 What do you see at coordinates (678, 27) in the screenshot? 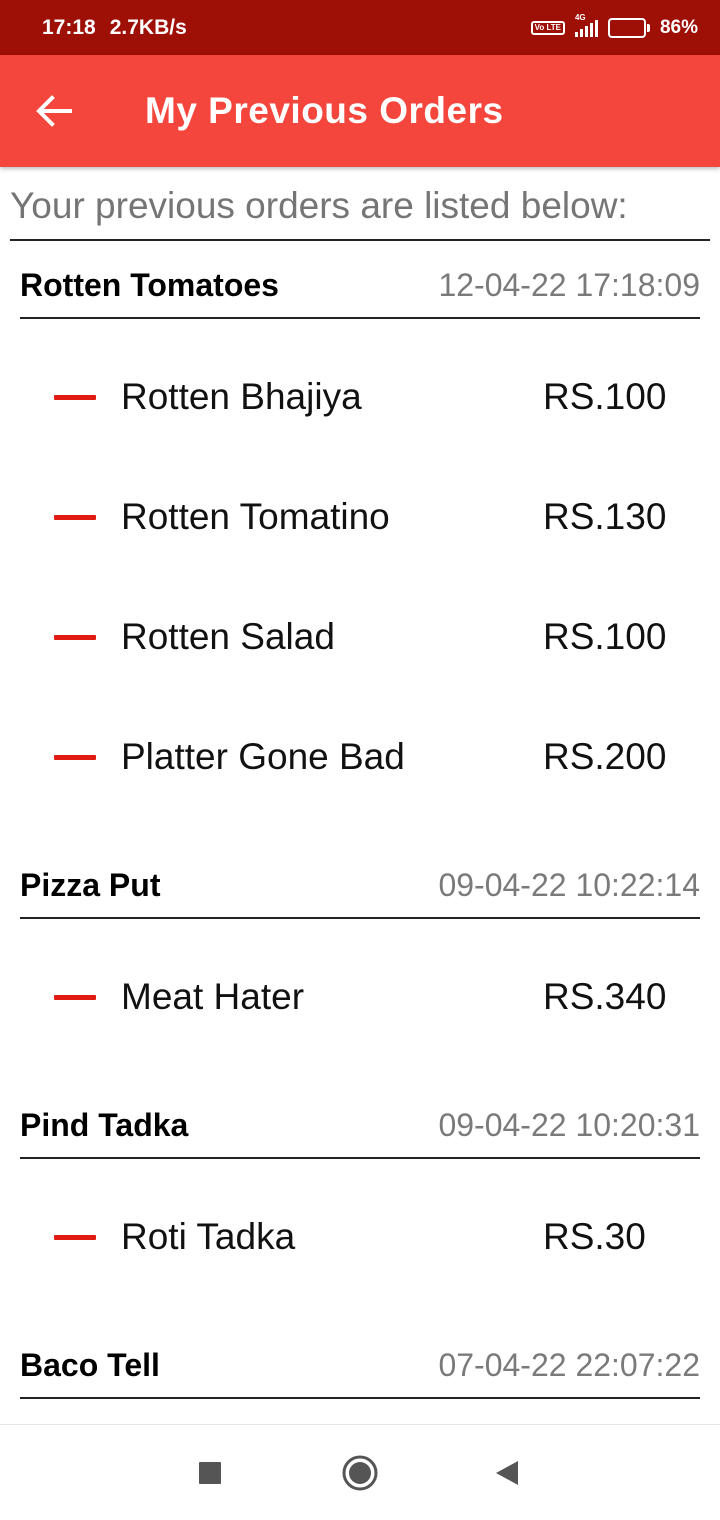
I see `battery-percent: 86%` at bounding box center [678, 27].